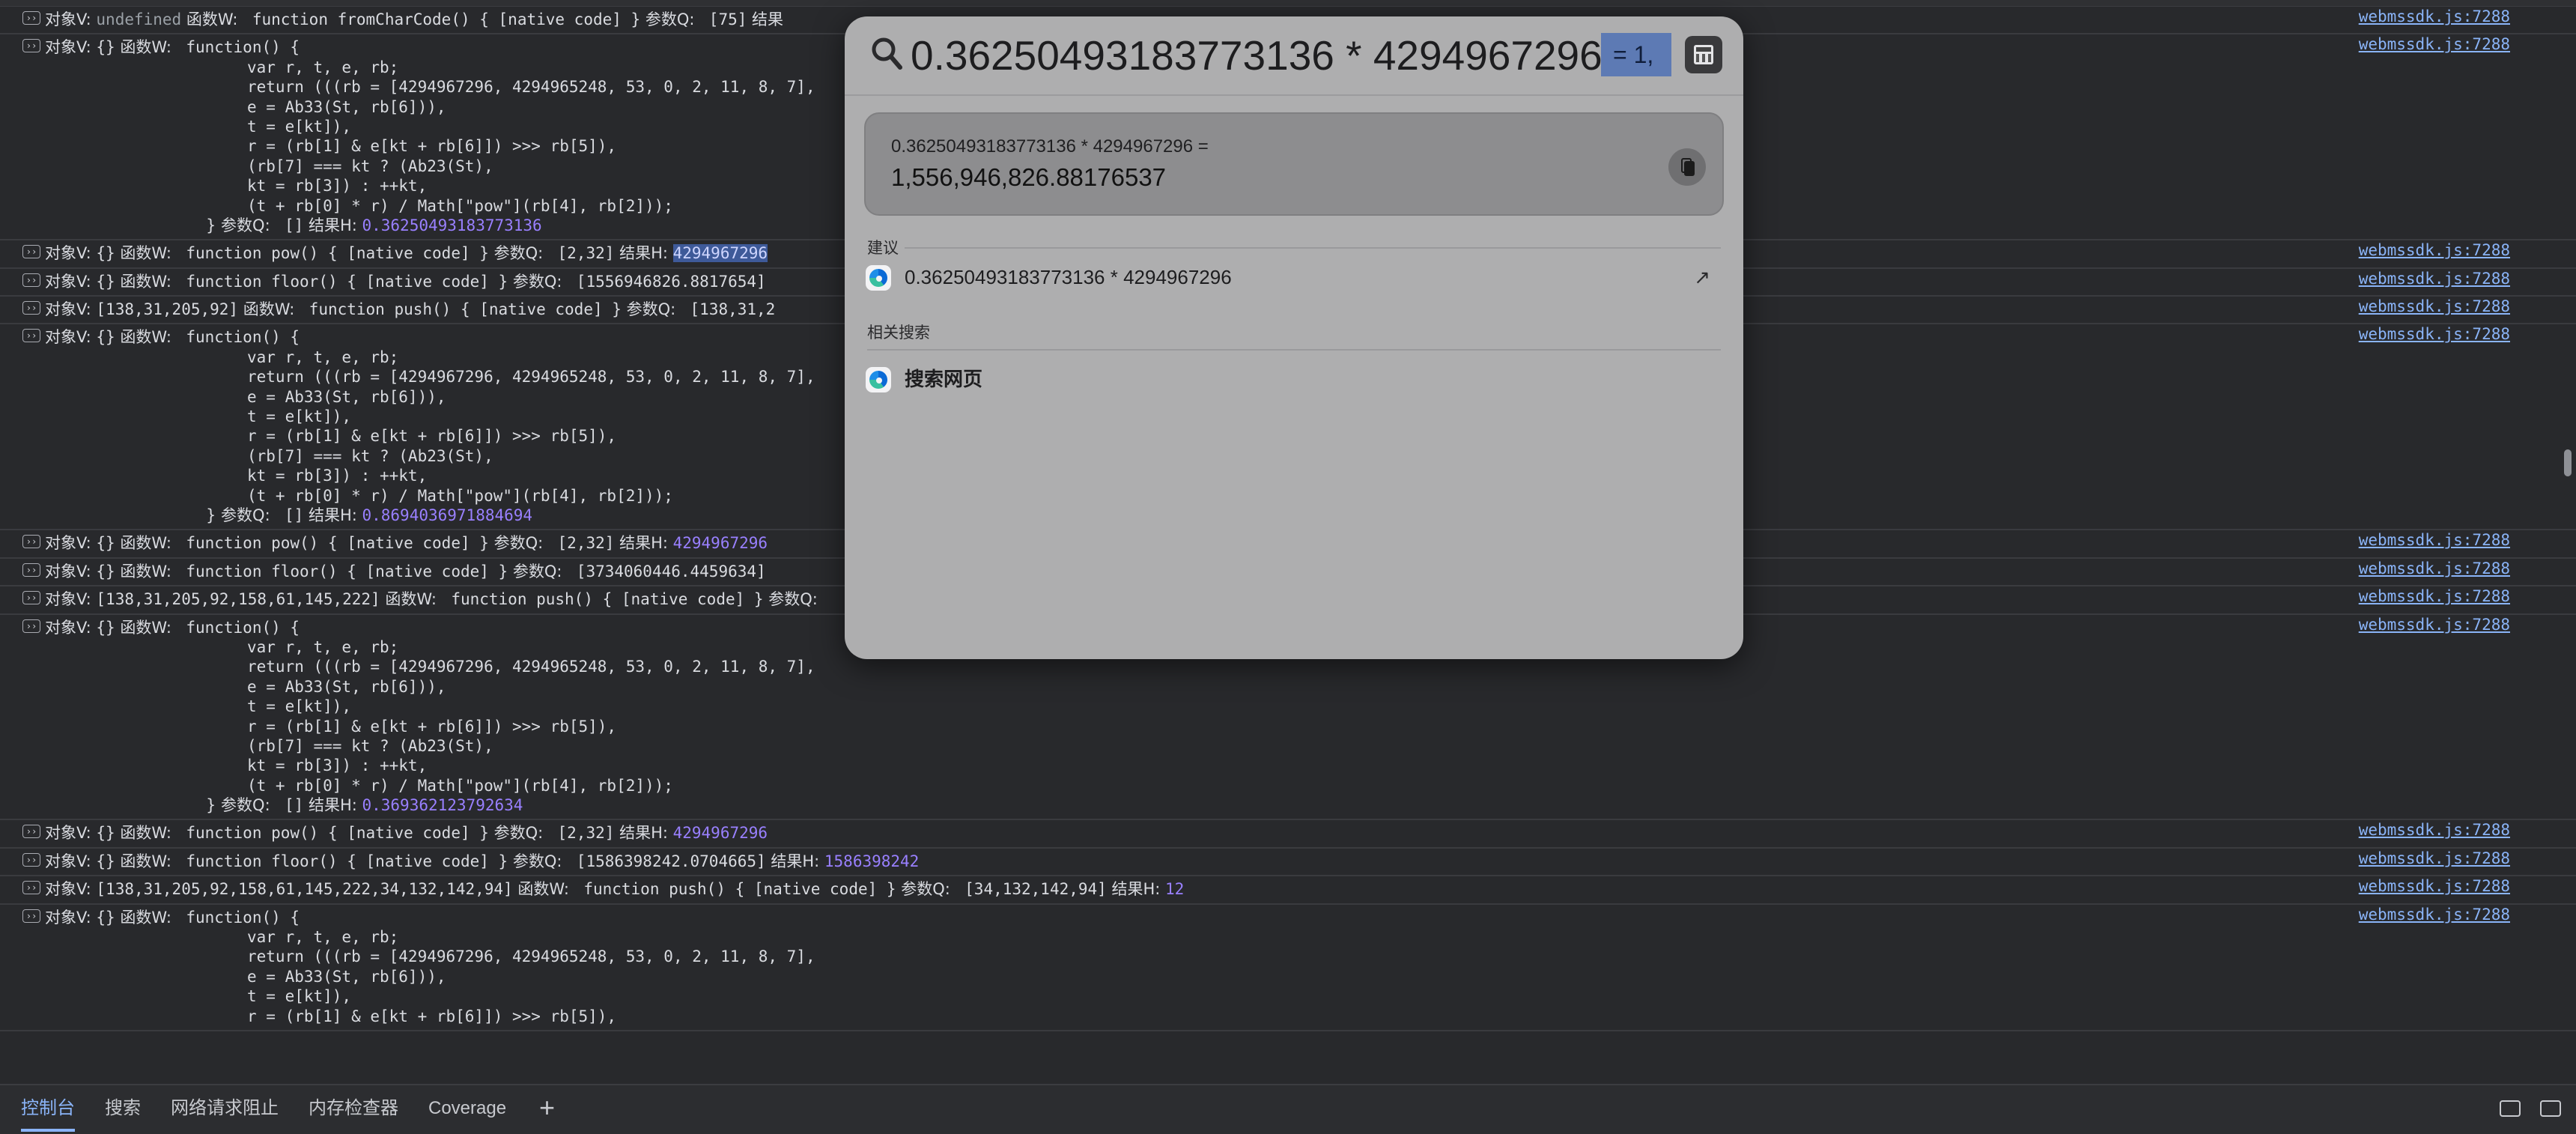 The height and width of the screenshot is (1134, 2576). What do you see at coordinates (353, 1109) in the screenshot?
I see `tab-memory-inspector: 内存检查器` at bounding box center [353, 1109].